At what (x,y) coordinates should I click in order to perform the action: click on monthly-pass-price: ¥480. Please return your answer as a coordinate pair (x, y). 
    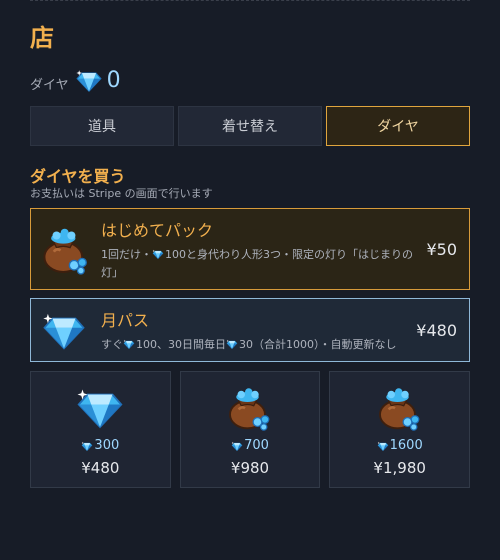
    Looking at the image, I should click on (436, 330).